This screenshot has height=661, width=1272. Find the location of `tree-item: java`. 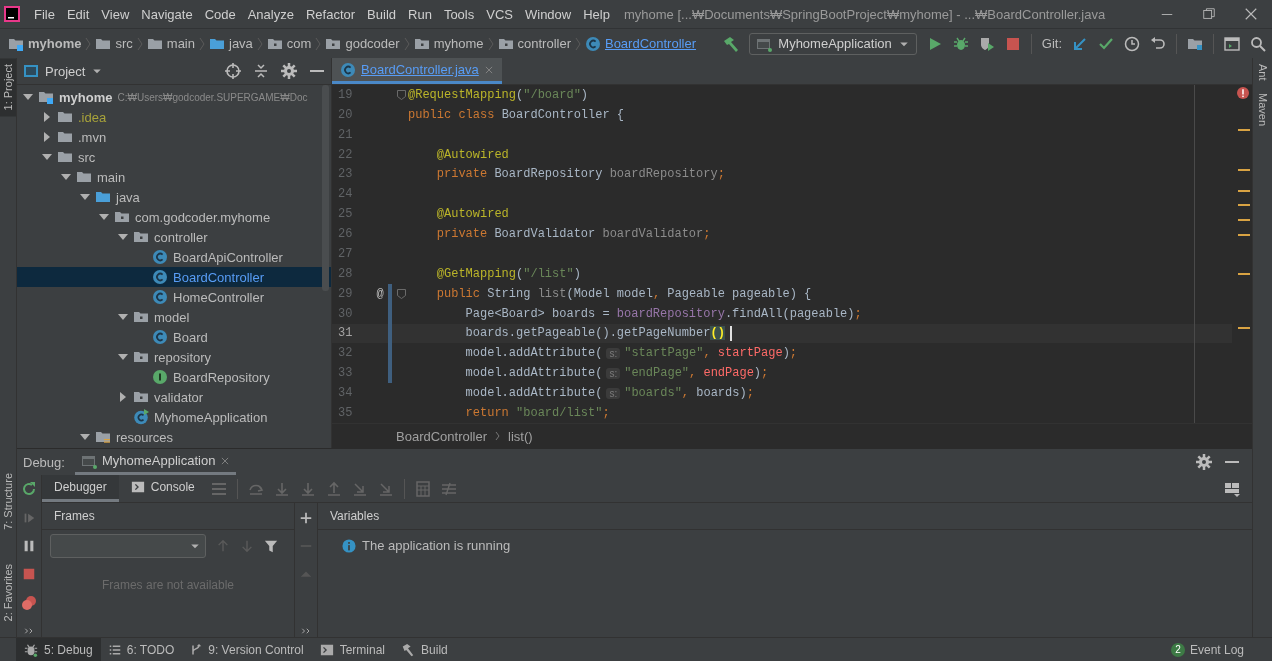

tree-item: java is located at coordinates (174, 197).